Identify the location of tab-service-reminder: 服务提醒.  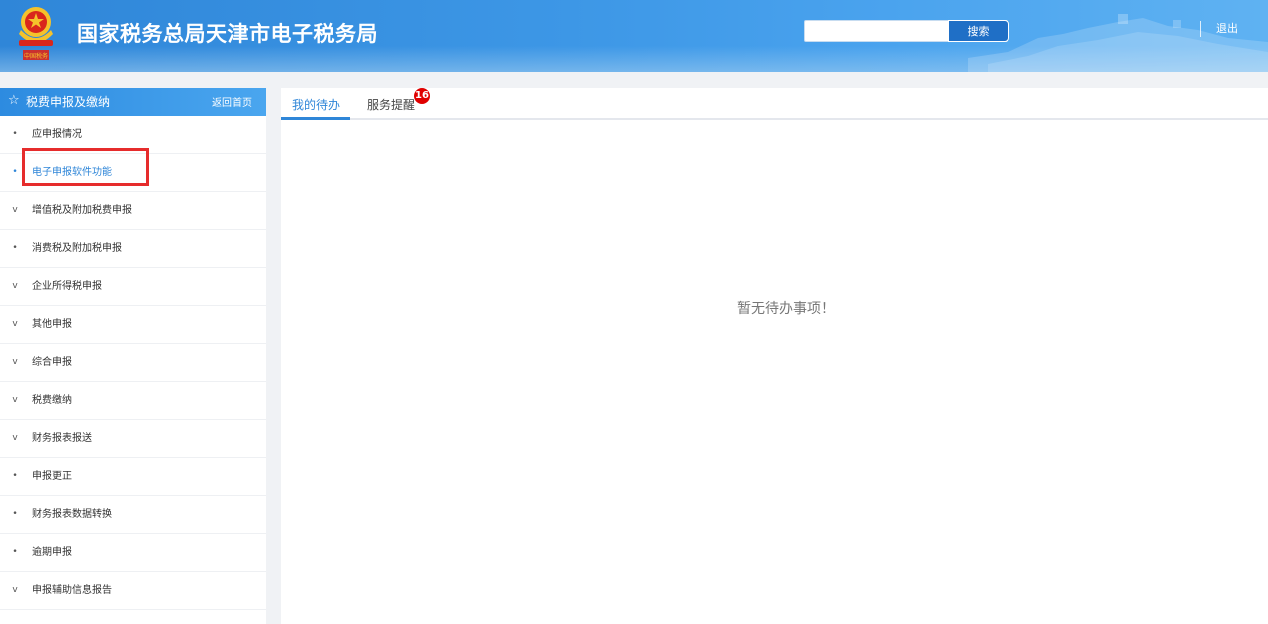
(391, 105).